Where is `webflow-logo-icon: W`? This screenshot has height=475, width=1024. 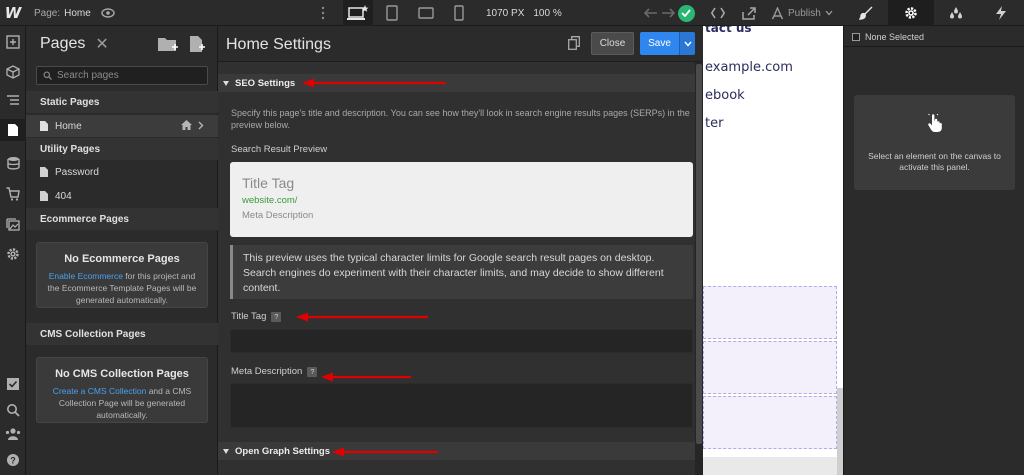
webflow-logo-icon: W is located at coordinates (13, 13).